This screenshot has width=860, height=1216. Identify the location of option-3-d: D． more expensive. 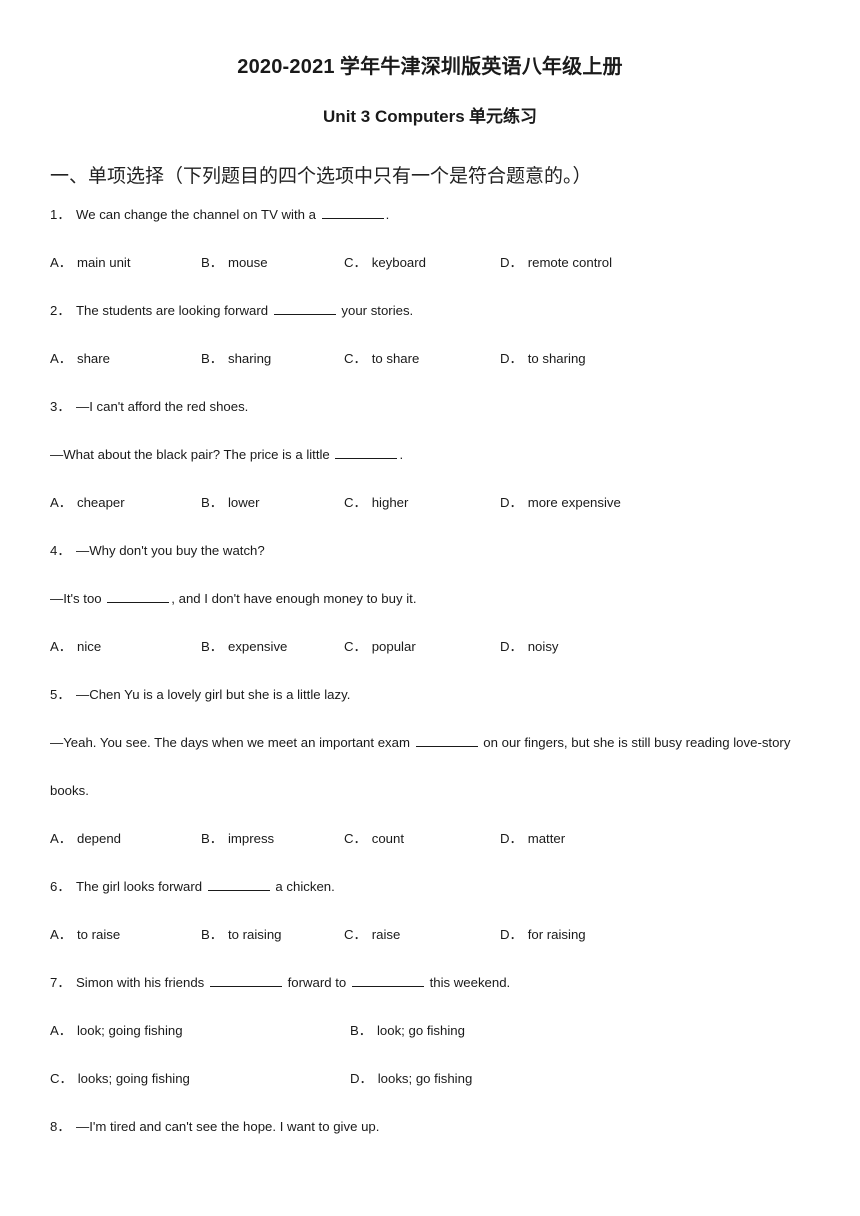
(560, 503).